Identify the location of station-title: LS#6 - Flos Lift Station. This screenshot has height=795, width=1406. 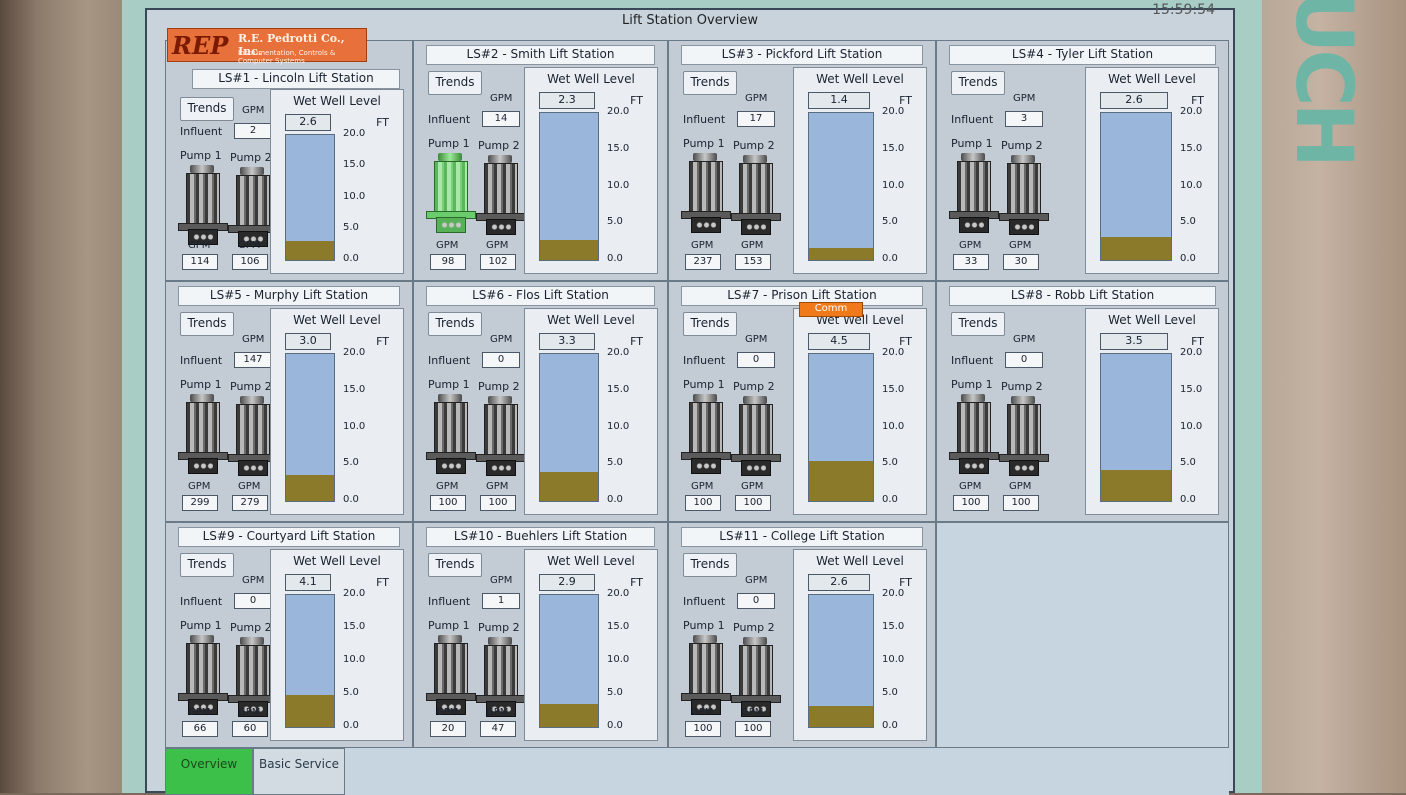
(540, 296).